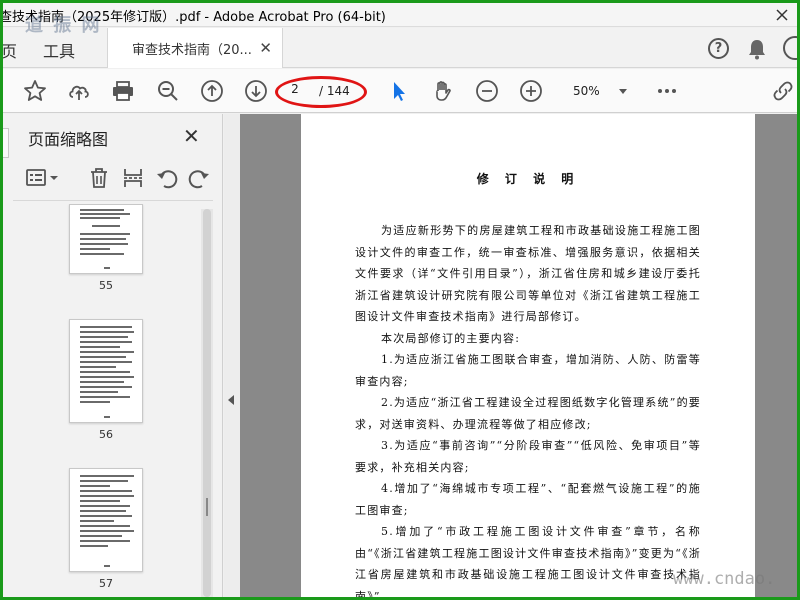  What do you see at coordinates (168, 91) in the screenshot?
I see `zoom-out-search-icon` at bounding box center [168, 91].